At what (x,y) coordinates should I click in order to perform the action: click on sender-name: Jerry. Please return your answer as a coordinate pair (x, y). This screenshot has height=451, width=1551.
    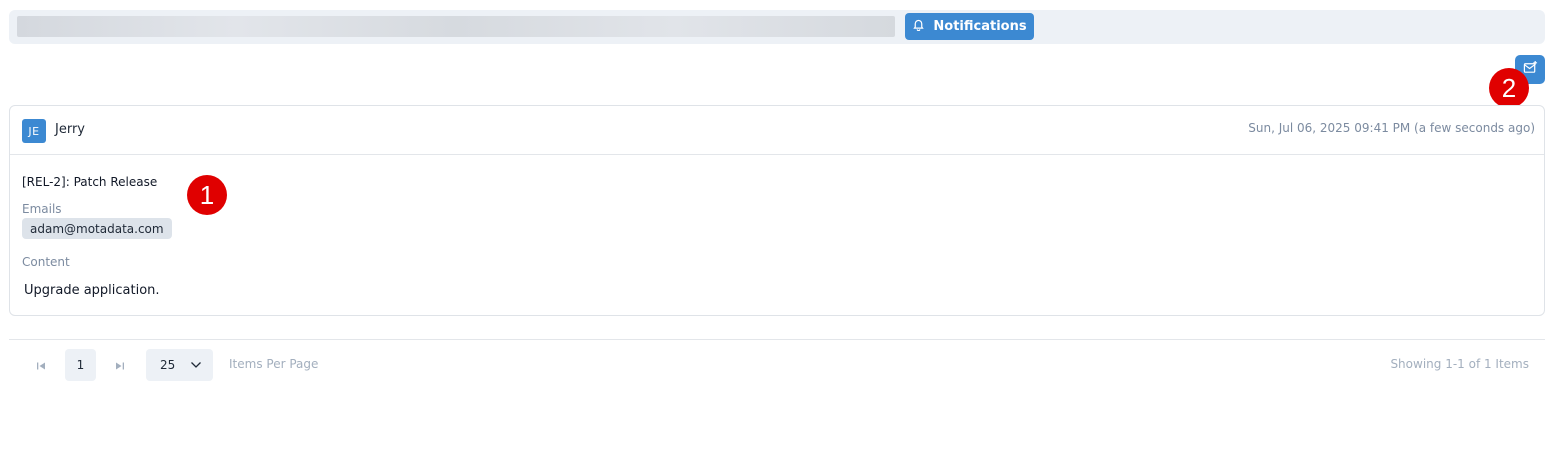
    Looking at the image, I should click on (70, 129).